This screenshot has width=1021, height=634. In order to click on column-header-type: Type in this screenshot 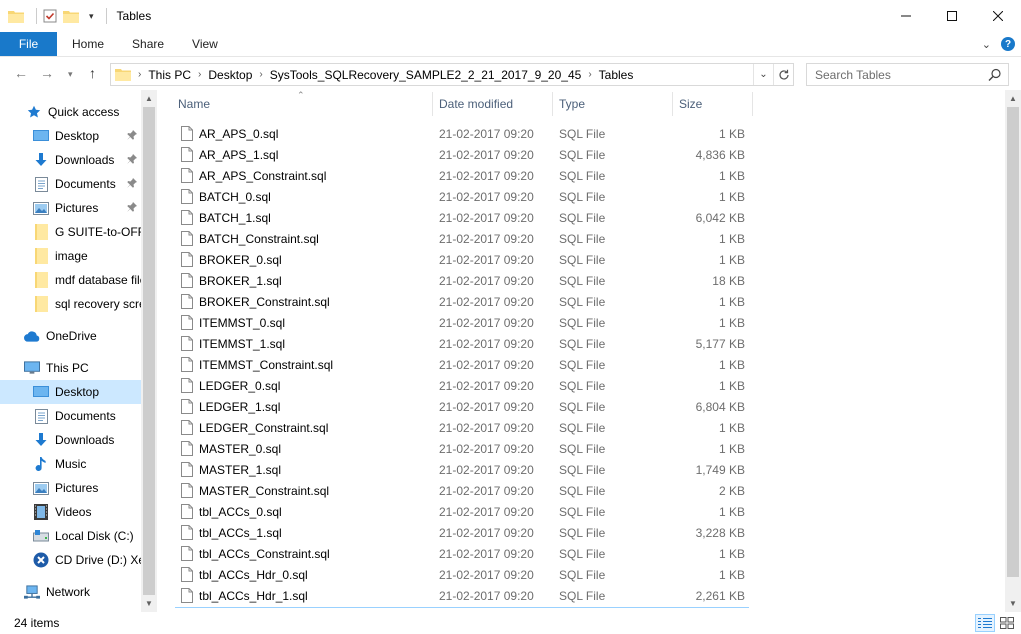, I will do `click(572, 104)`.